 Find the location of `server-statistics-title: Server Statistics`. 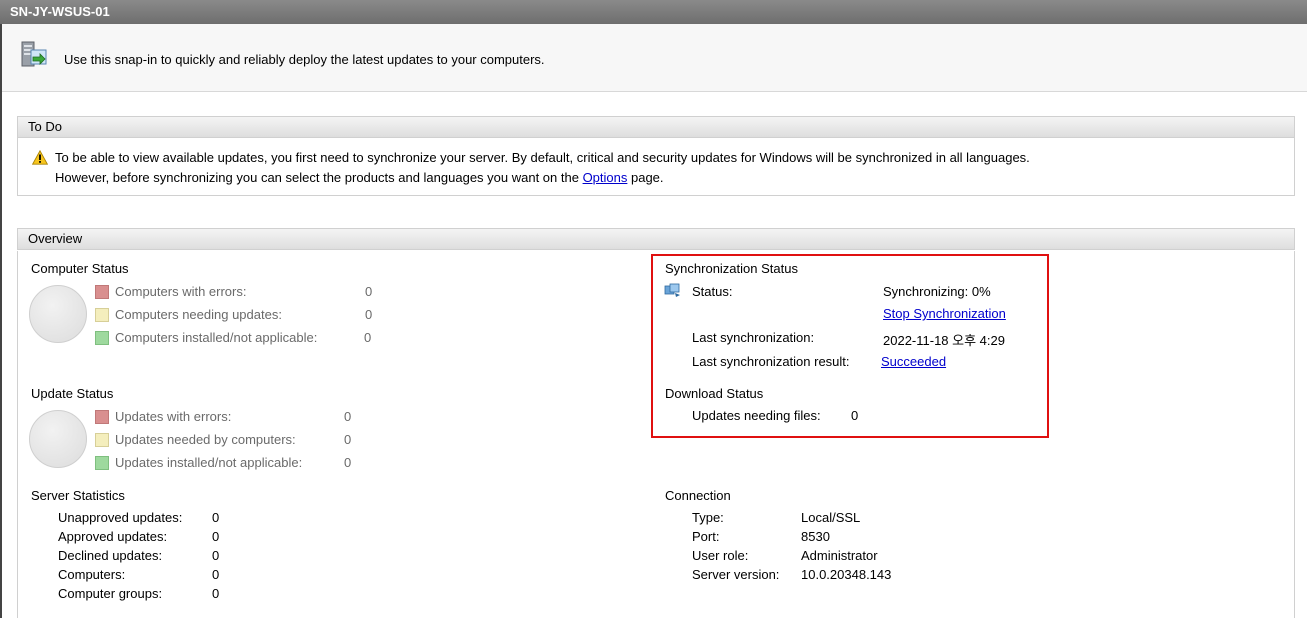

server-statistics-title: Server Statistics is located at coordinates (78, 495).